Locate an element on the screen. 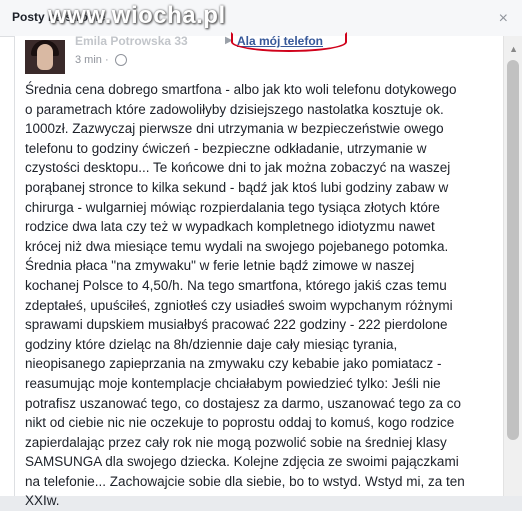 The width and height of the screenshot is (522, 511). avatar is located at coordinates (45, 57).